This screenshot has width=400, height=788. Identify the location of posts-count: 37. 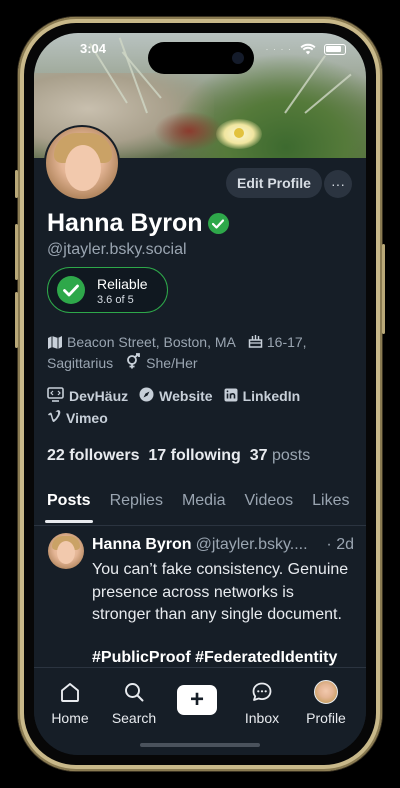
(258, 455).